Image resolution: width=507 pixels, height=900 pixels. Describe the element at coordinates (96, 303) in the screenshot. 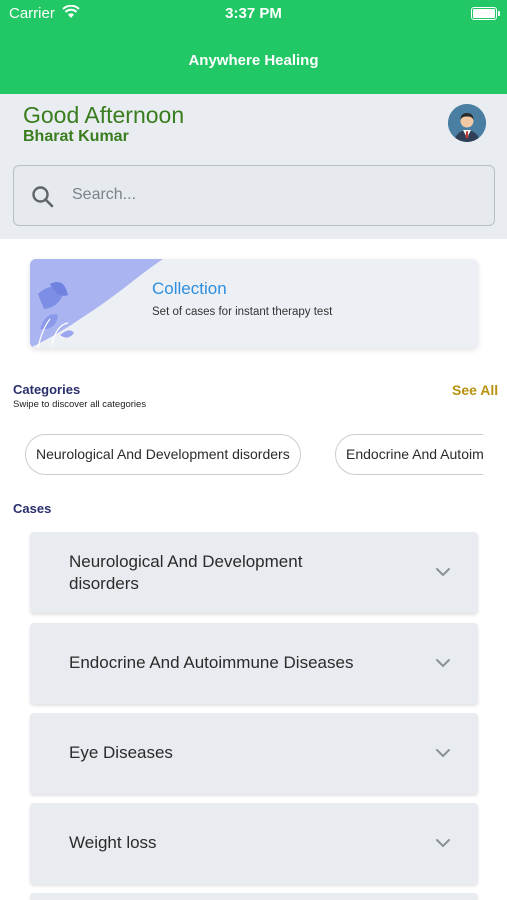

I see `leaf-illustration` at that location.